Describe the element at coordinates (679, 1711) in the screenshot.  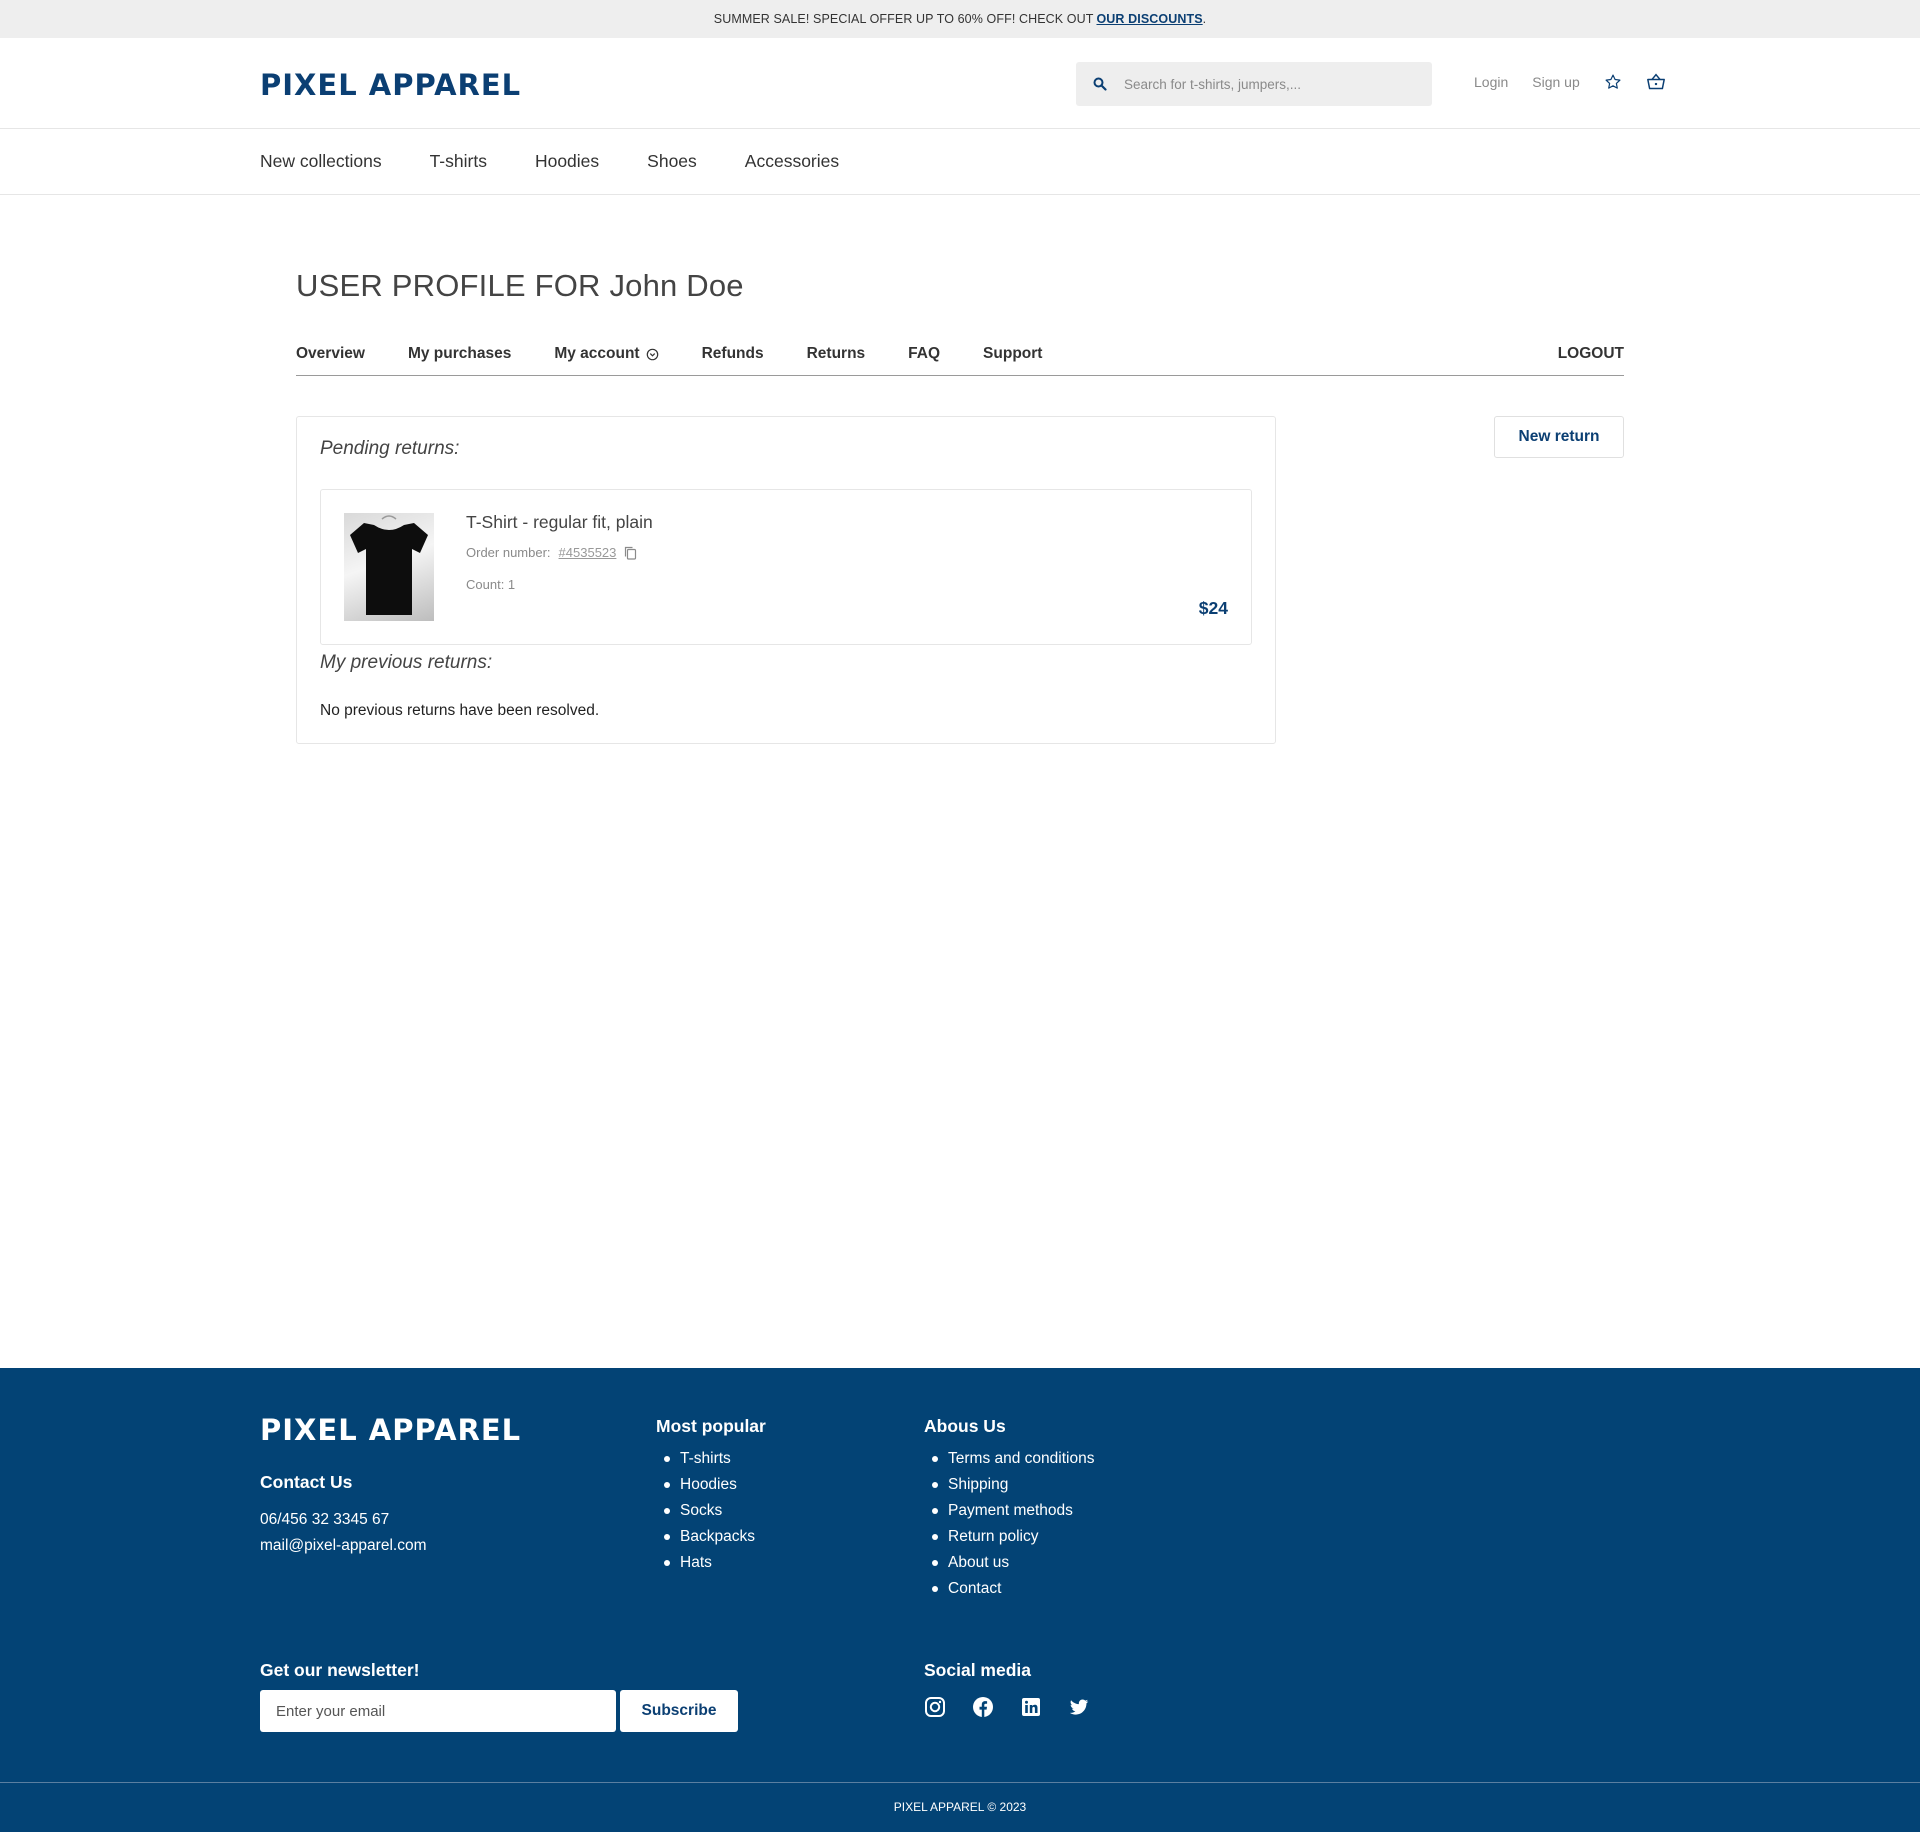
I see `subscribe-button: Subscribe` at that location.